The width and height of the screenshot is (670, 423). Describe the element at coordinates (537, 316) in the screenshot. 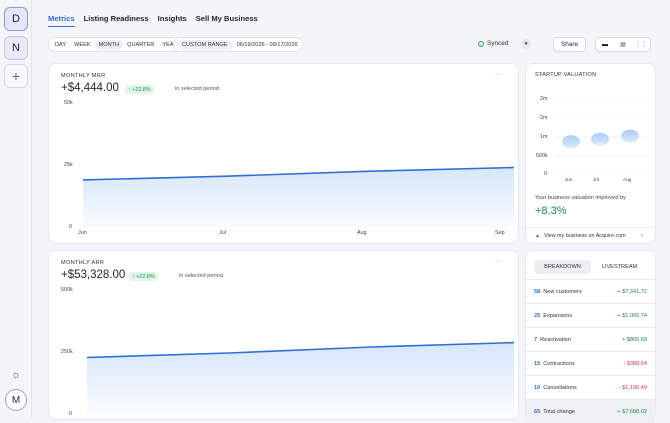

I see `breakdown-count: 25` at that location.